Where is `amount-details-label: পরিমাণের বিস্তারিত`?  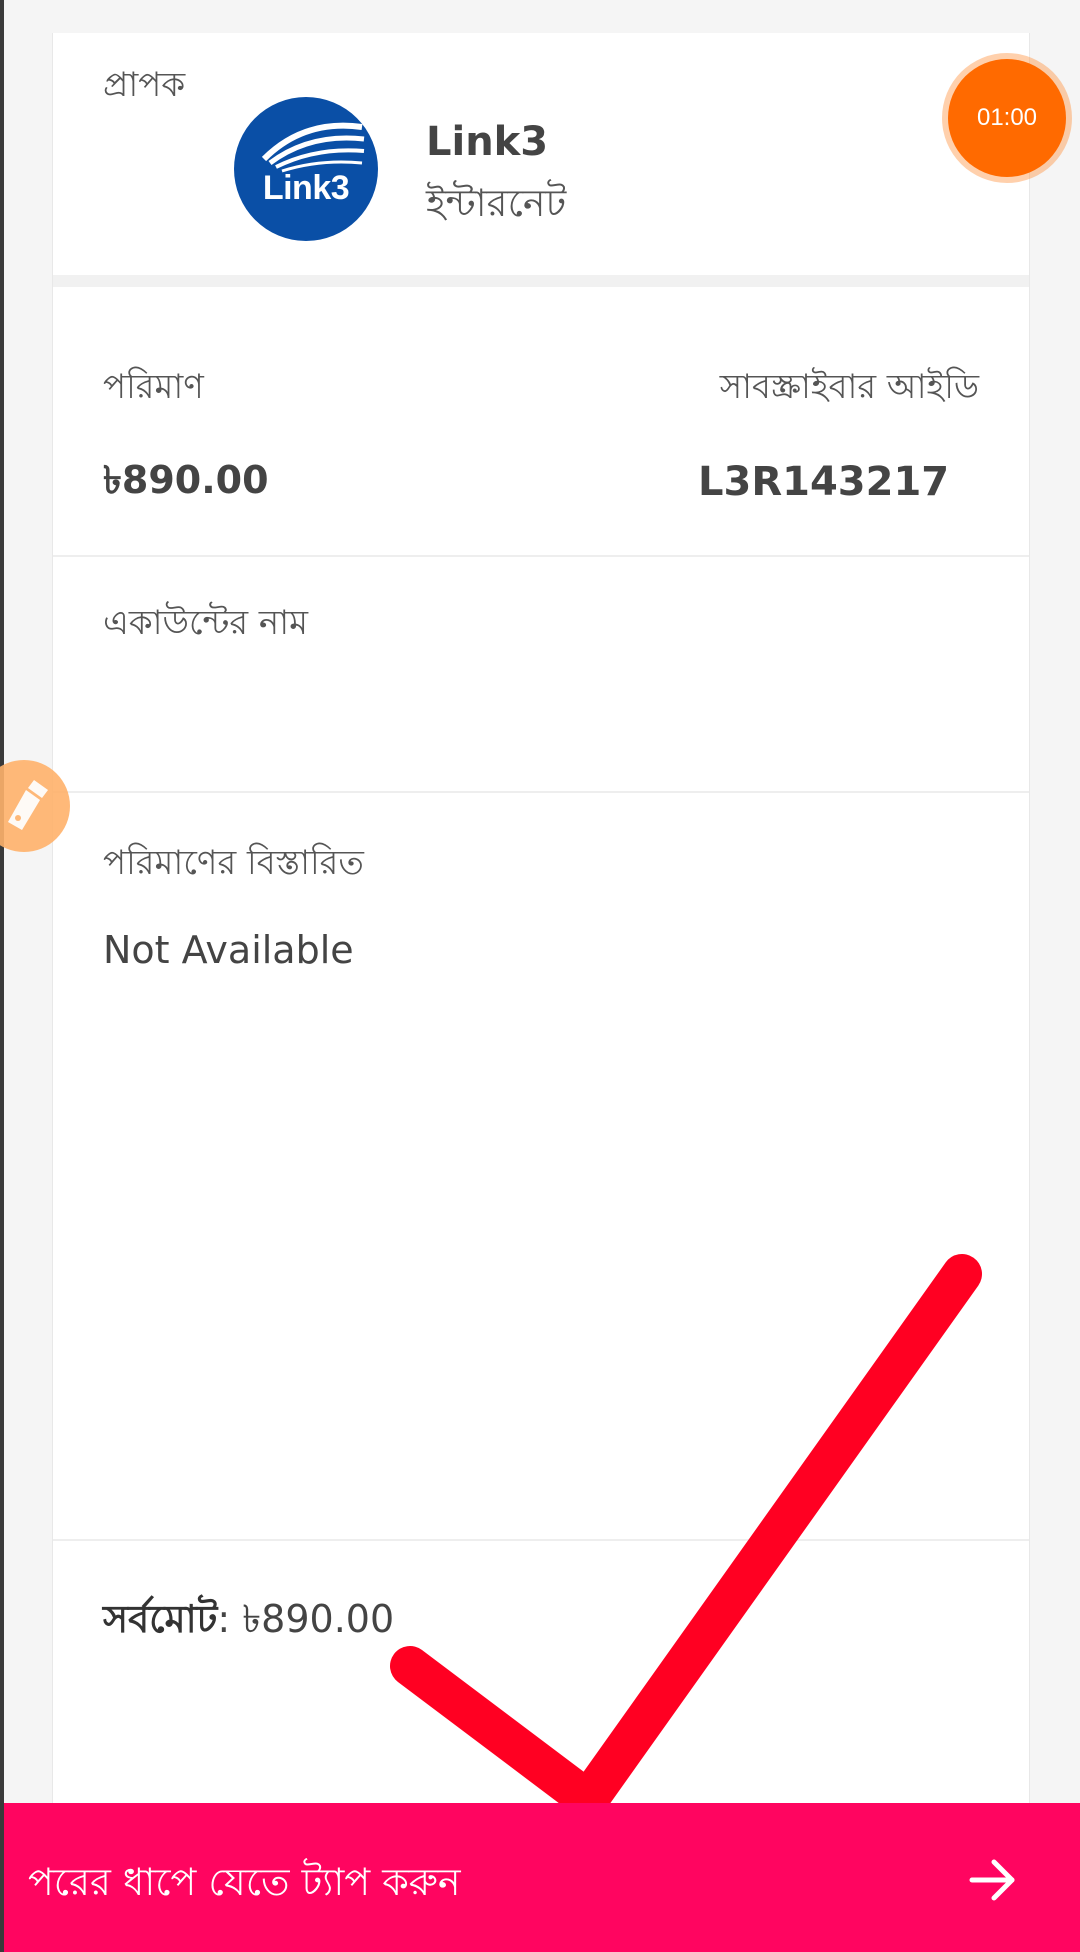
amount-details-label: পরিমাণের বিস্তারিত is located at coordinates (233, 863).